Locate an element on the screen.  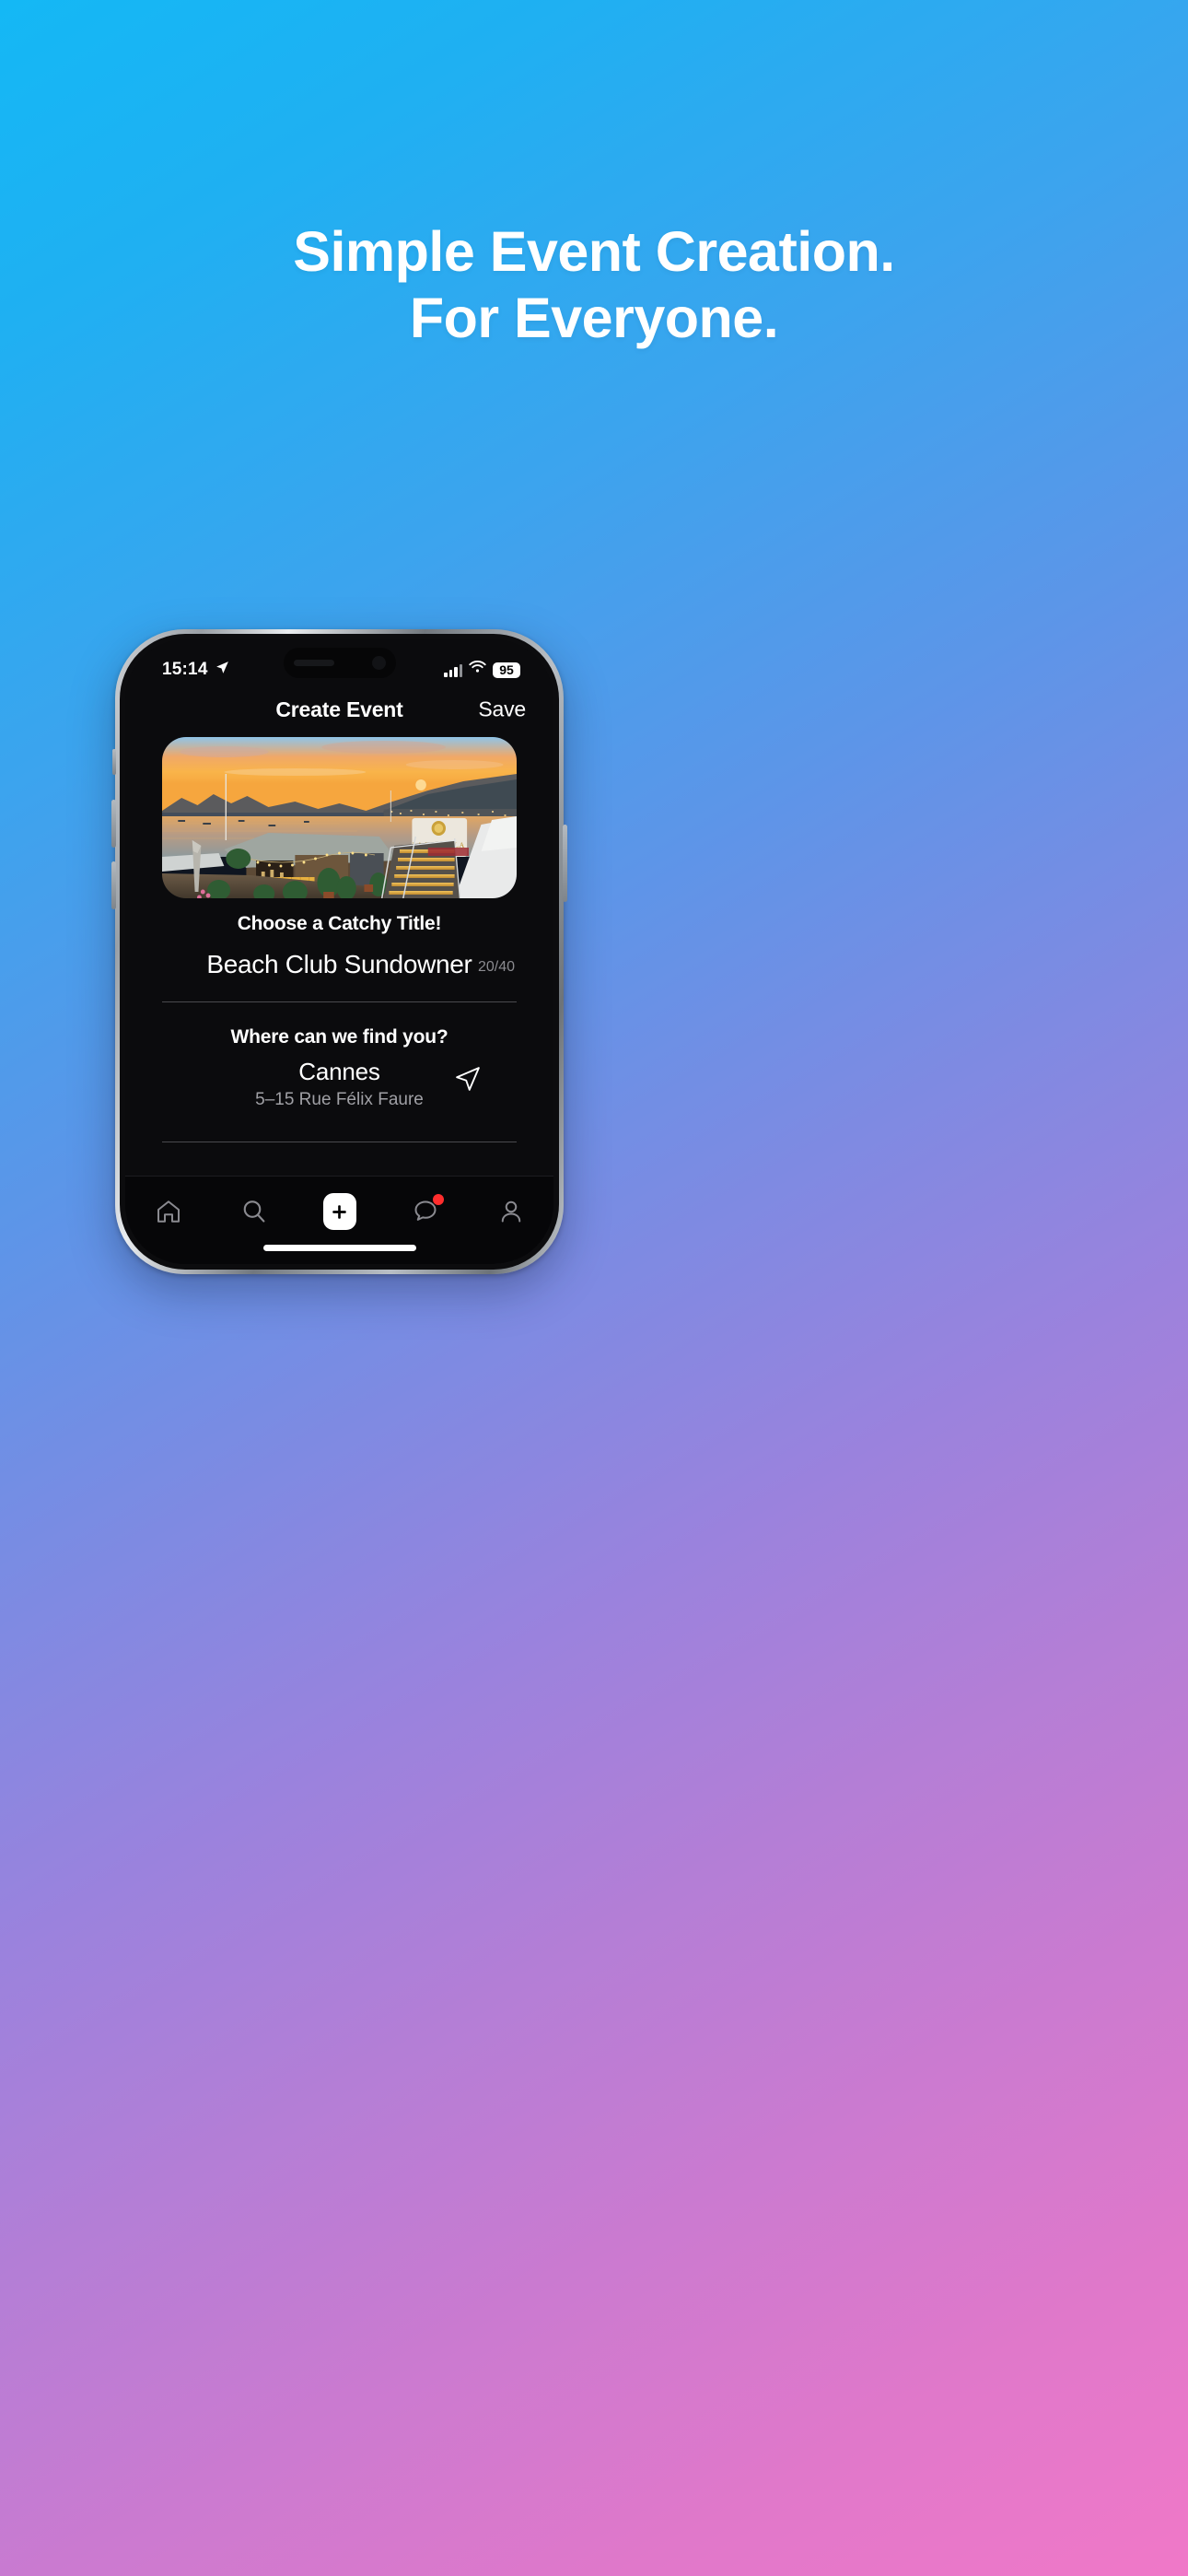
dynamic-island is located at coordinates (339, 663).